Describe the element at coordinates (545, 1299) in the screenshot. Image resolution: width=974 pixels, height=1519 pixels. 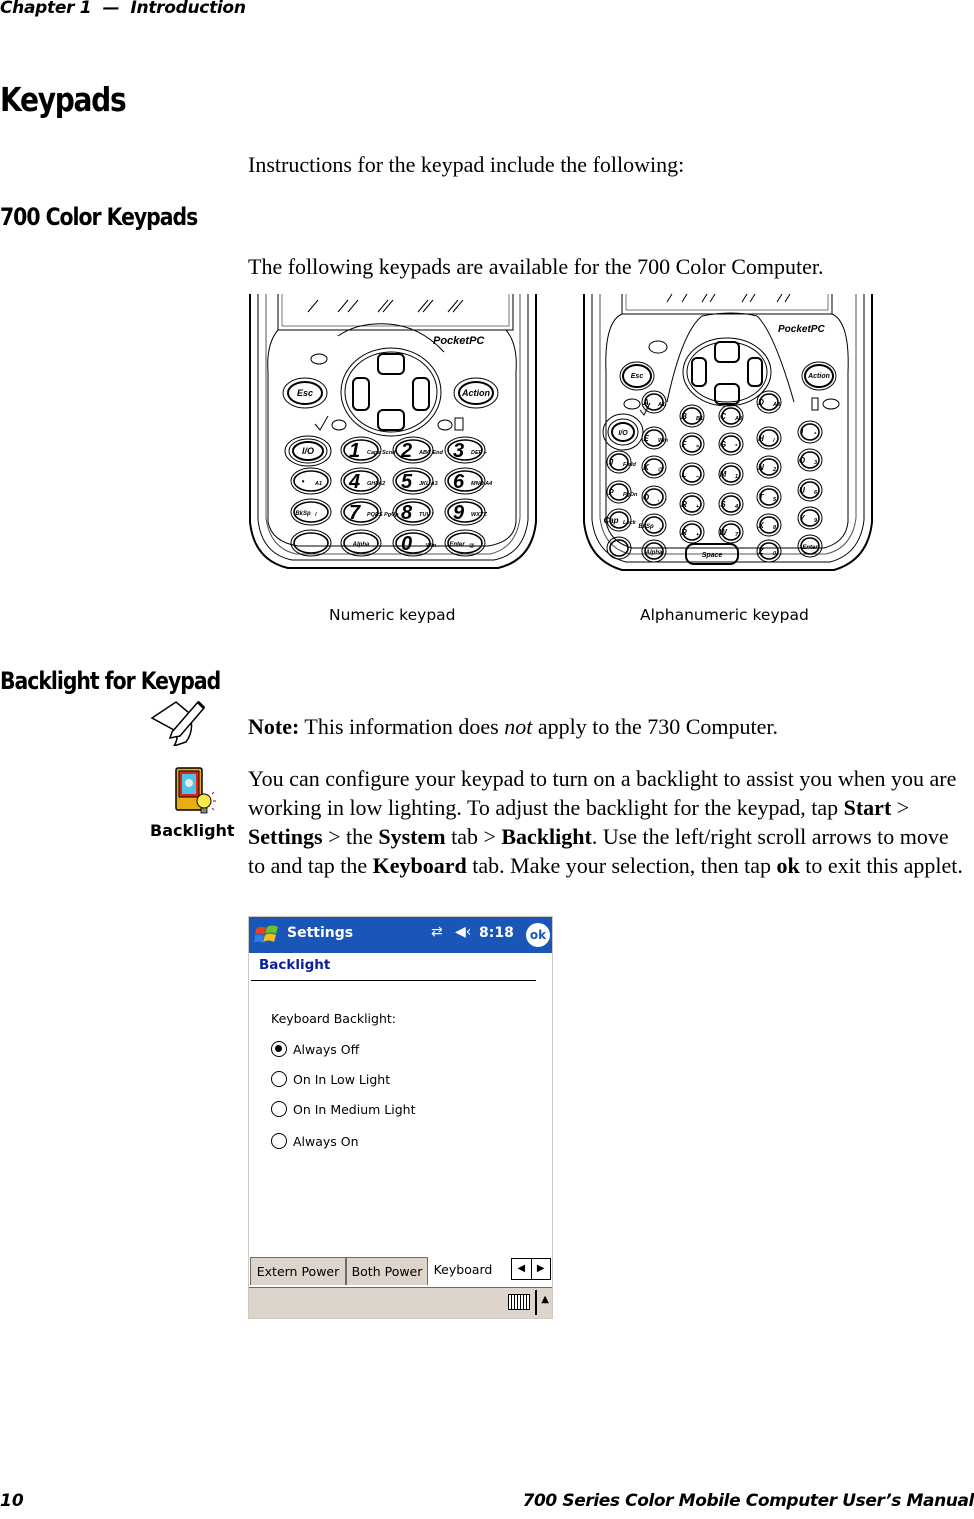
I see `sip-menu-arrow-icon: ▲` at that location.